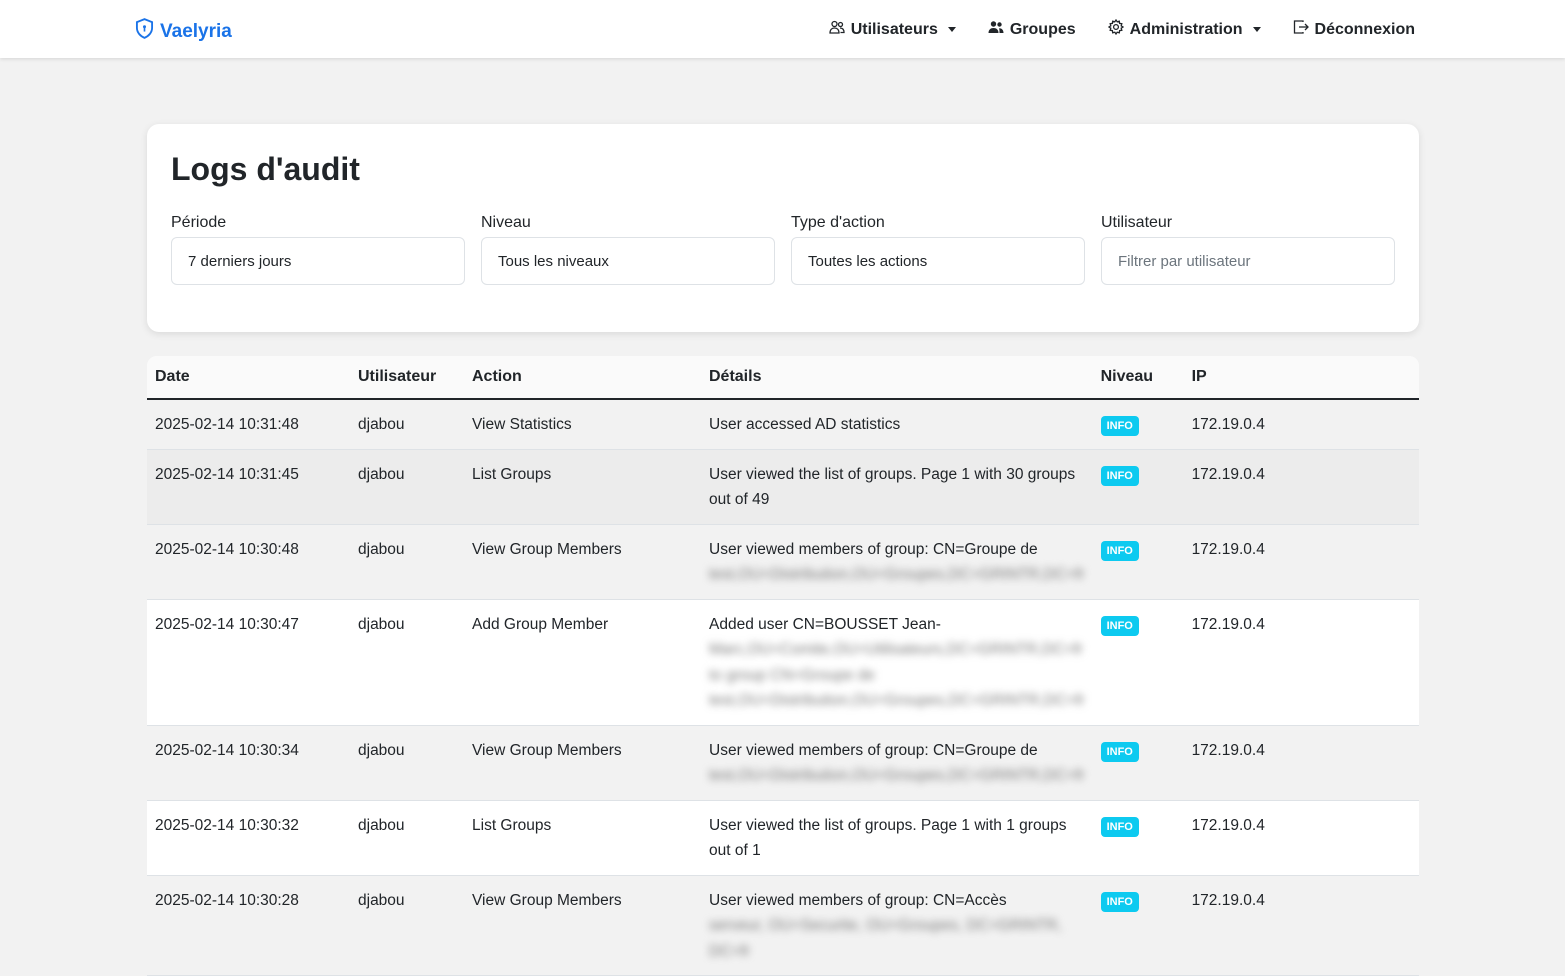  Describe the element at coordinates (1301, 378) in the screenshot. I see `column-header-ip: IP` at that location.